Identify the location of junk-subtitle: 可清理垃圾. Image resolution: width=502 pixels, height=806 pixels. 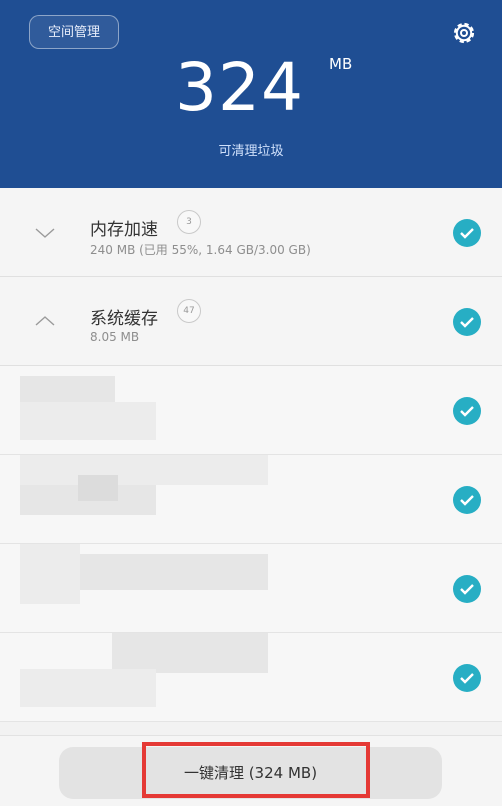
(251, 151).